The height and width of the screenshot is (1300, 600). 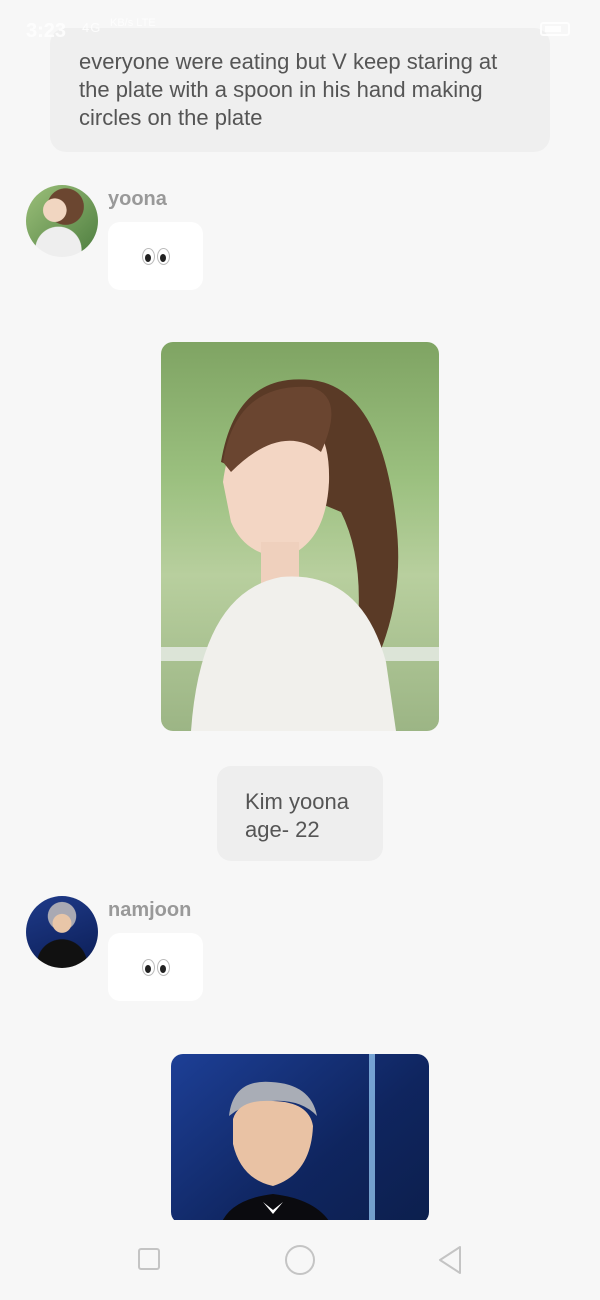 What do you see at coordinates (133, 23) in the screenshot?
I see `status-carrier: KB/s LTE` at bounding box center [133, 23].